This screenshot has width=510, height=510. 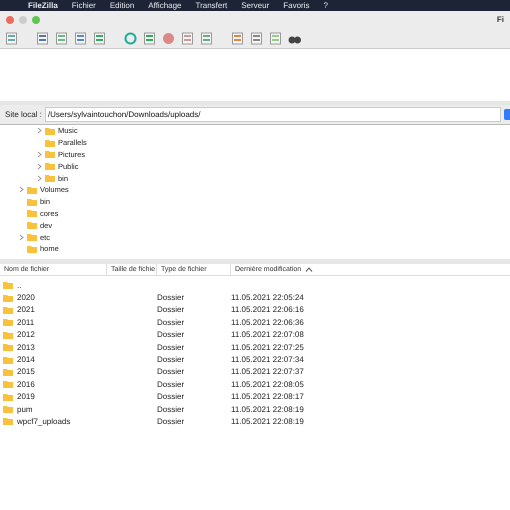 I want to click on dropdown-button, so click(x=507, y=114).